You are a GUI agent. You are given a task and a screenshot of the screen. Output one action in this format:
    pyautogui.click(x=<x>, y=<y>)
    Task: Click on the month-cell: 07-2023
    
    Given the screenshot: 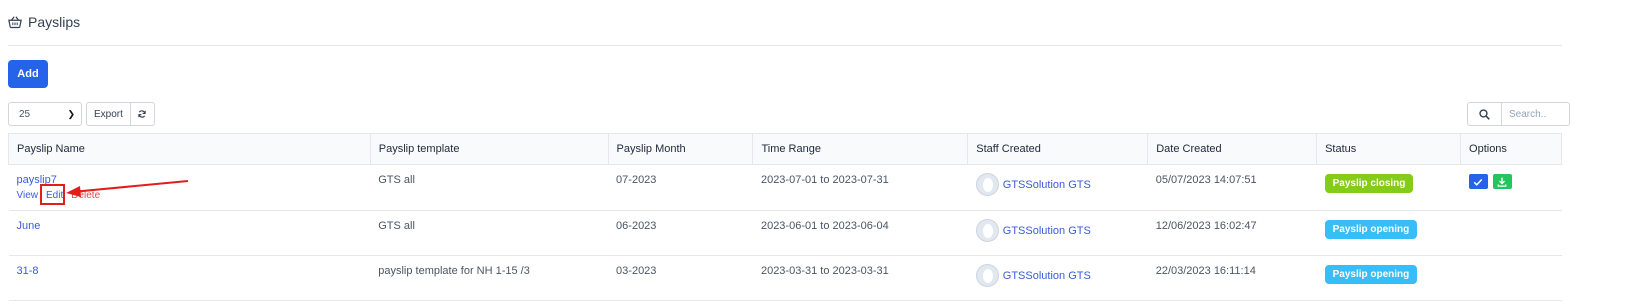 What is the action you would take?
    pyautogui.click(x=680, y=187)
    